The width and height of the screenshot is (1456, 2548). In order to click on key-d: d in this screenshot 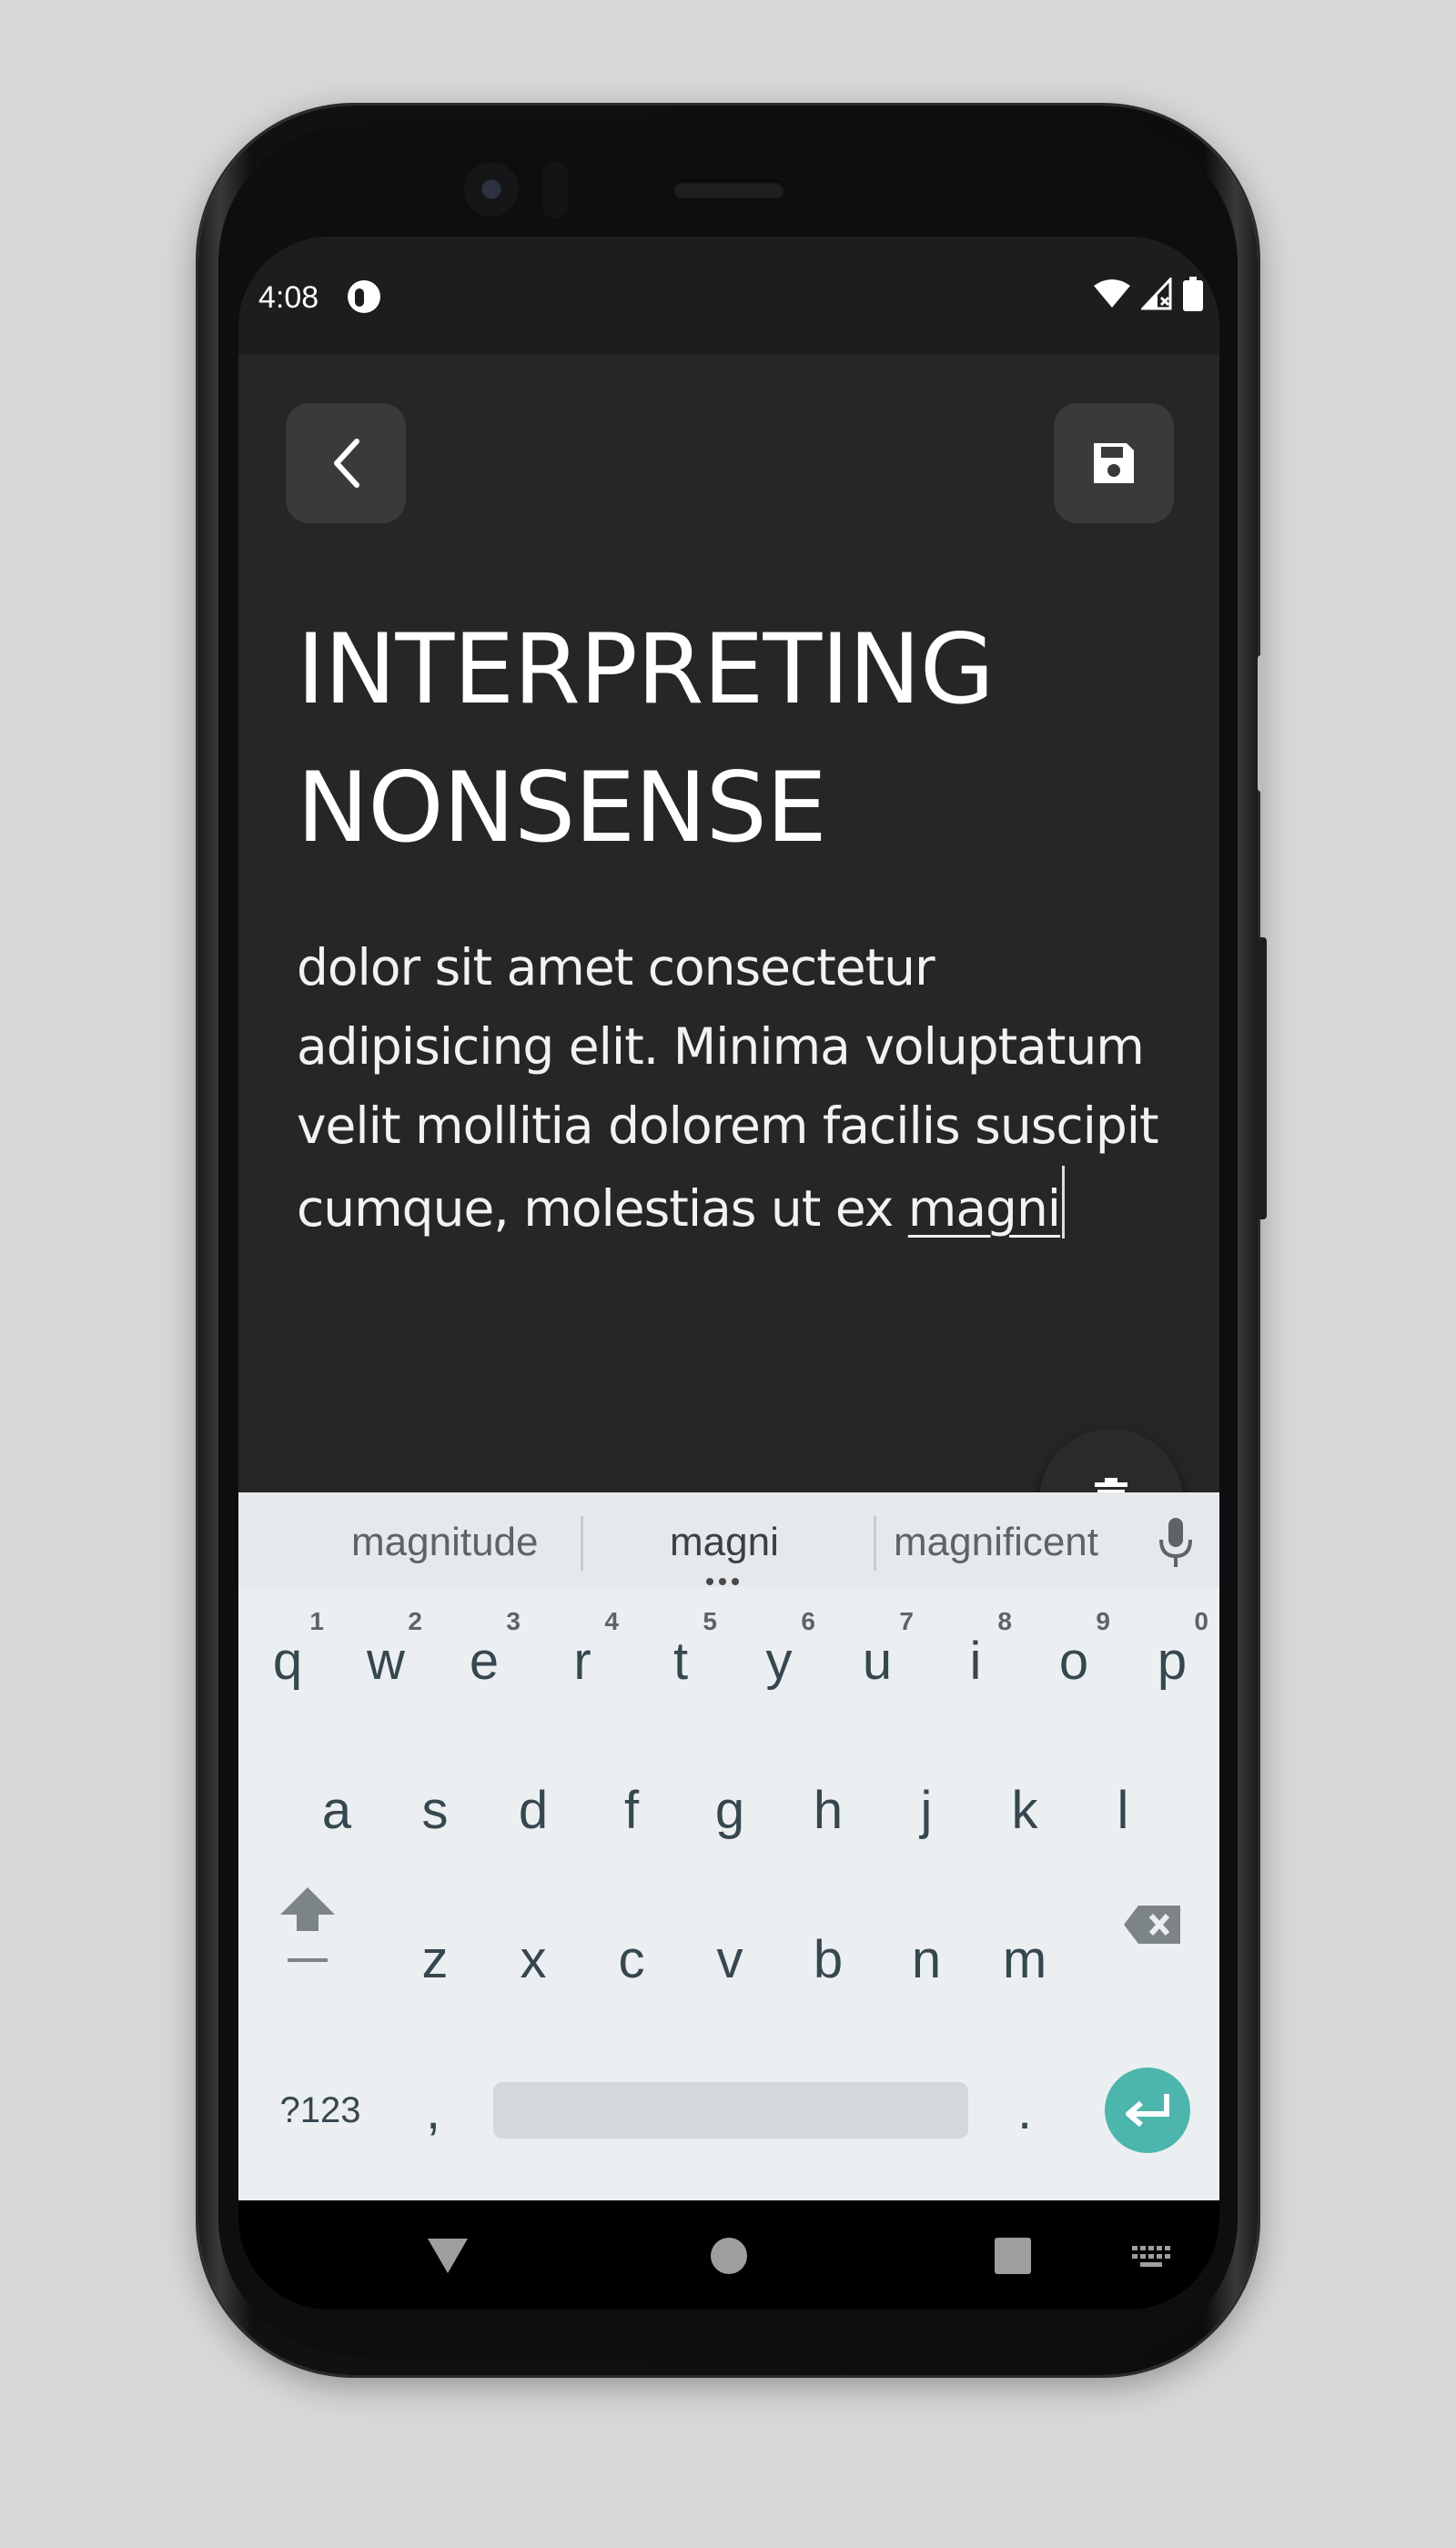, I will do `click(533, 1810)`.